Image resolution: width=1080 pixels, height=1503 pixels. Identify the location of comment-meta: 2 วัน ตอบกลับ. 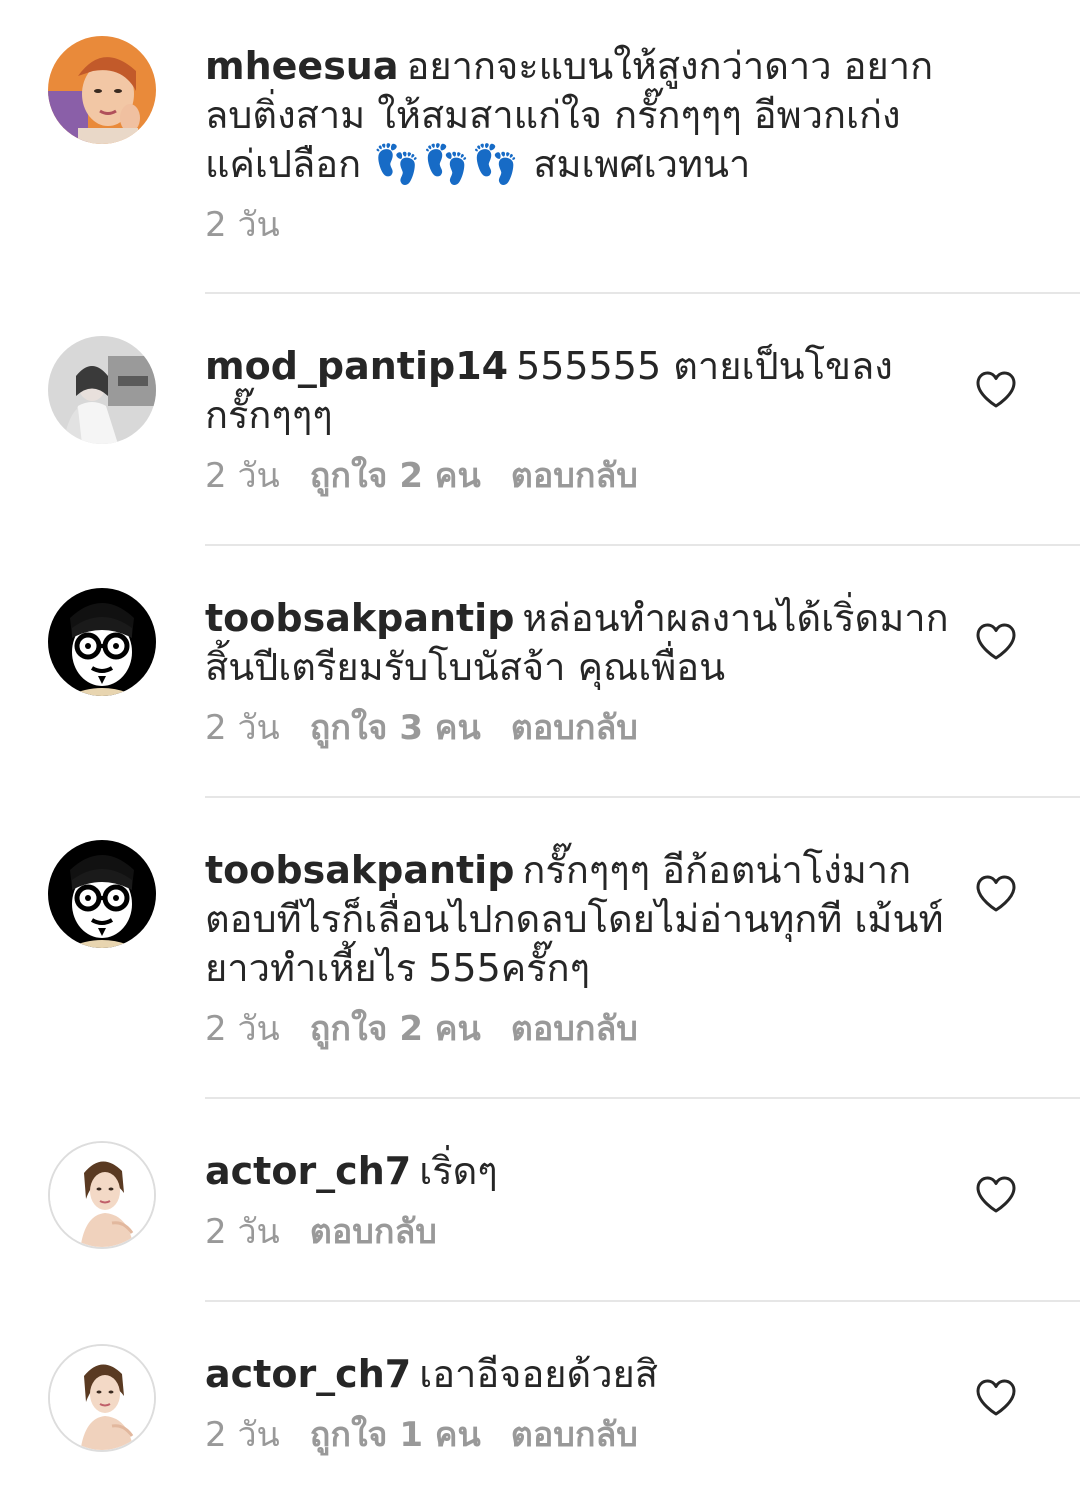
(577, 1232).